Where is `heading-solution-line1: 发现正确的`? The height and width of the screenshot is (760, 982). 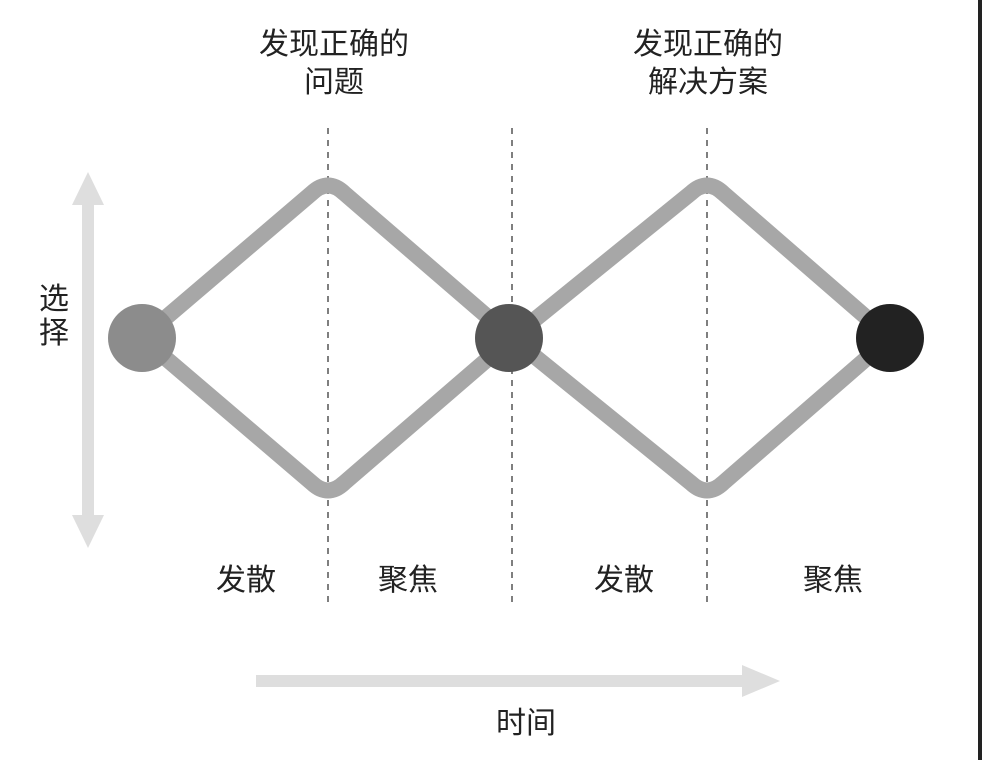 heading-solution-line1: 发现正确的 is located at coordinates (708, 44).